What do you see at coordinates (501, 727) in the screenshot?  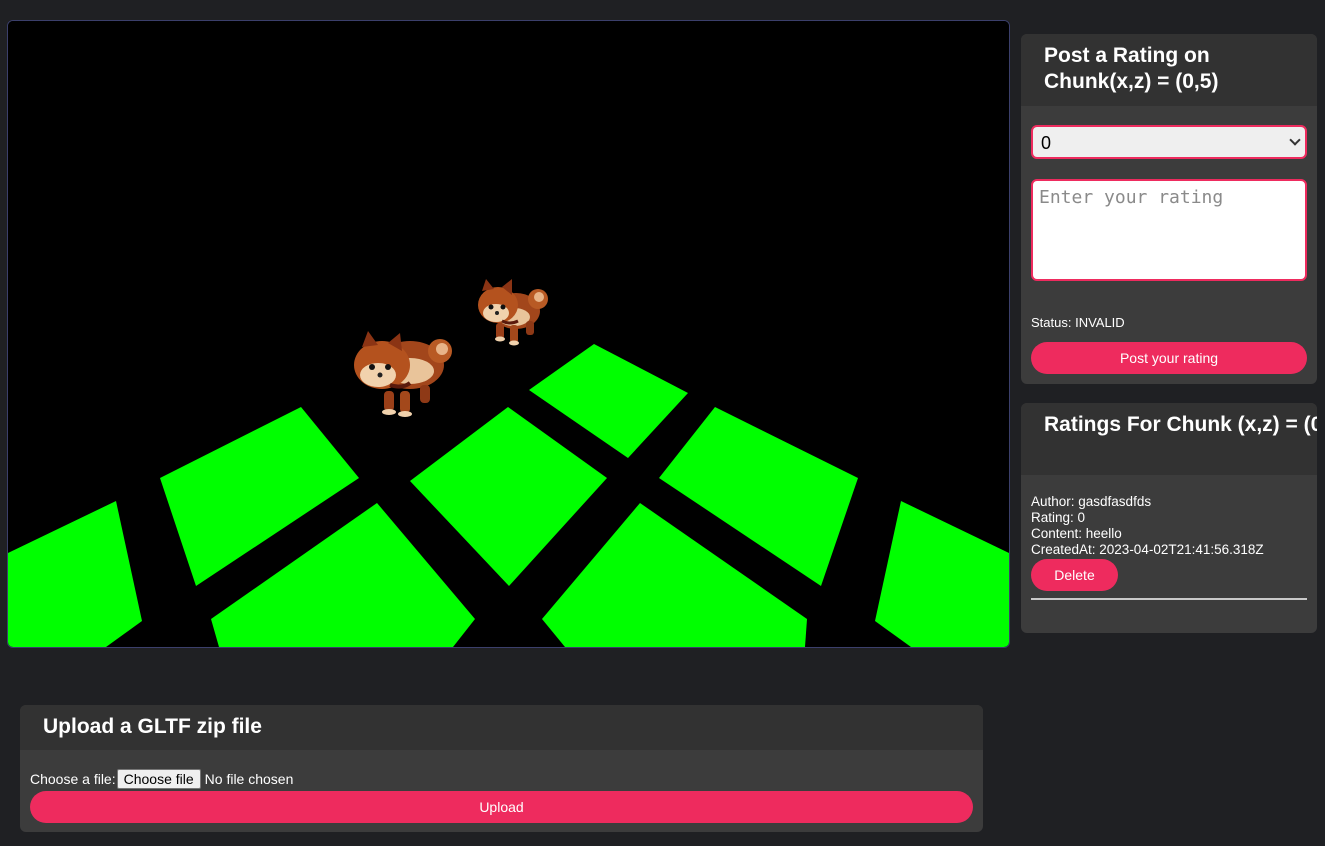 I see `upload-title: Upload a GLTF zip file` at bounding box center [501, 727].